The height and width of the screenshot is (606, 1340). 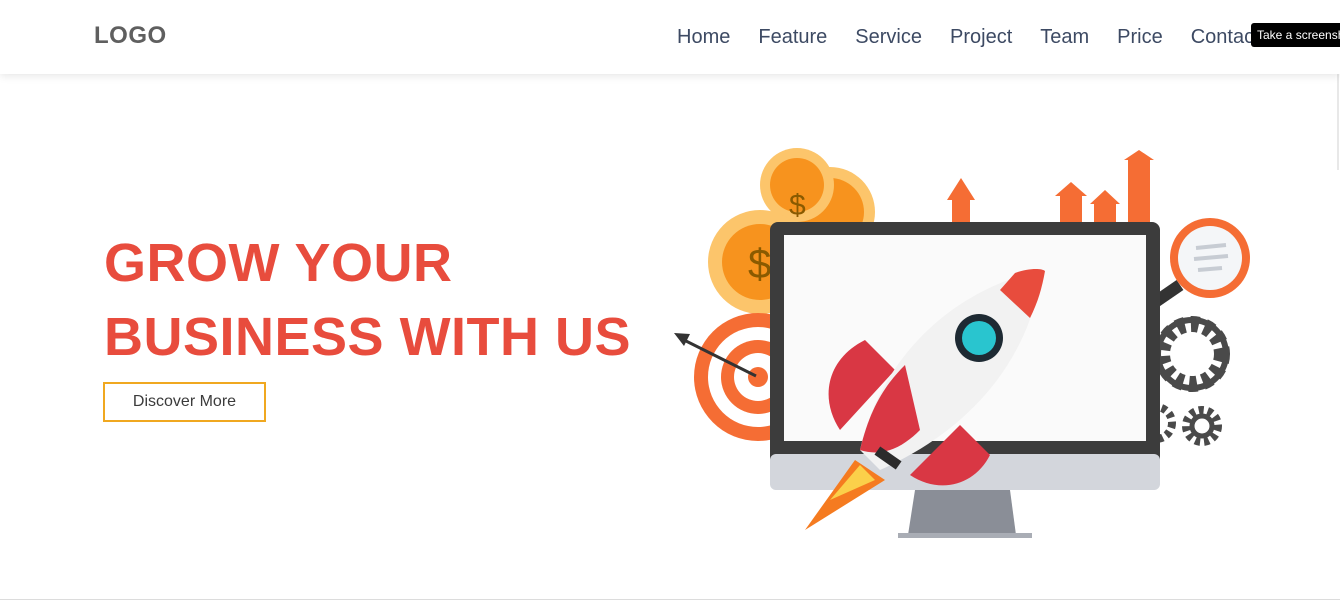 What do you see at coordinates (759, 263) in the screenshot?
I see `coin-symbol-large: $` at bounding box center [759, 263].